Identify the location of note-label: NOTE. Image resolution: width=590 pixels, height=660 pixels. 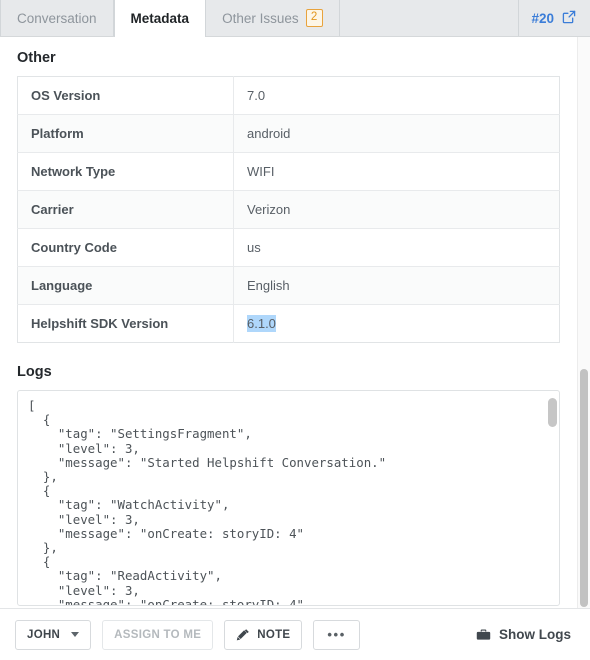
(274, 634).